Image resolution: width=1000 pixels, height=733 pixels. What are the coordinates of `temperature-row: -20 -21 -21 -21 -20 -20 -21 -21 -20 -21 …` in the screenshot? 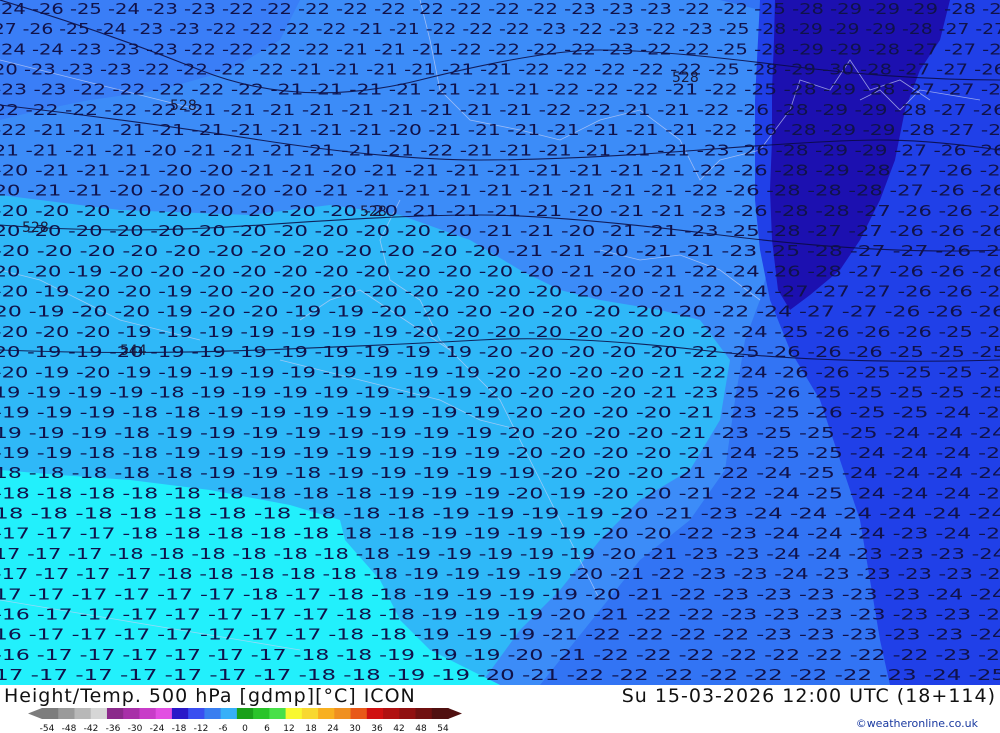 It's located at (500, 171).